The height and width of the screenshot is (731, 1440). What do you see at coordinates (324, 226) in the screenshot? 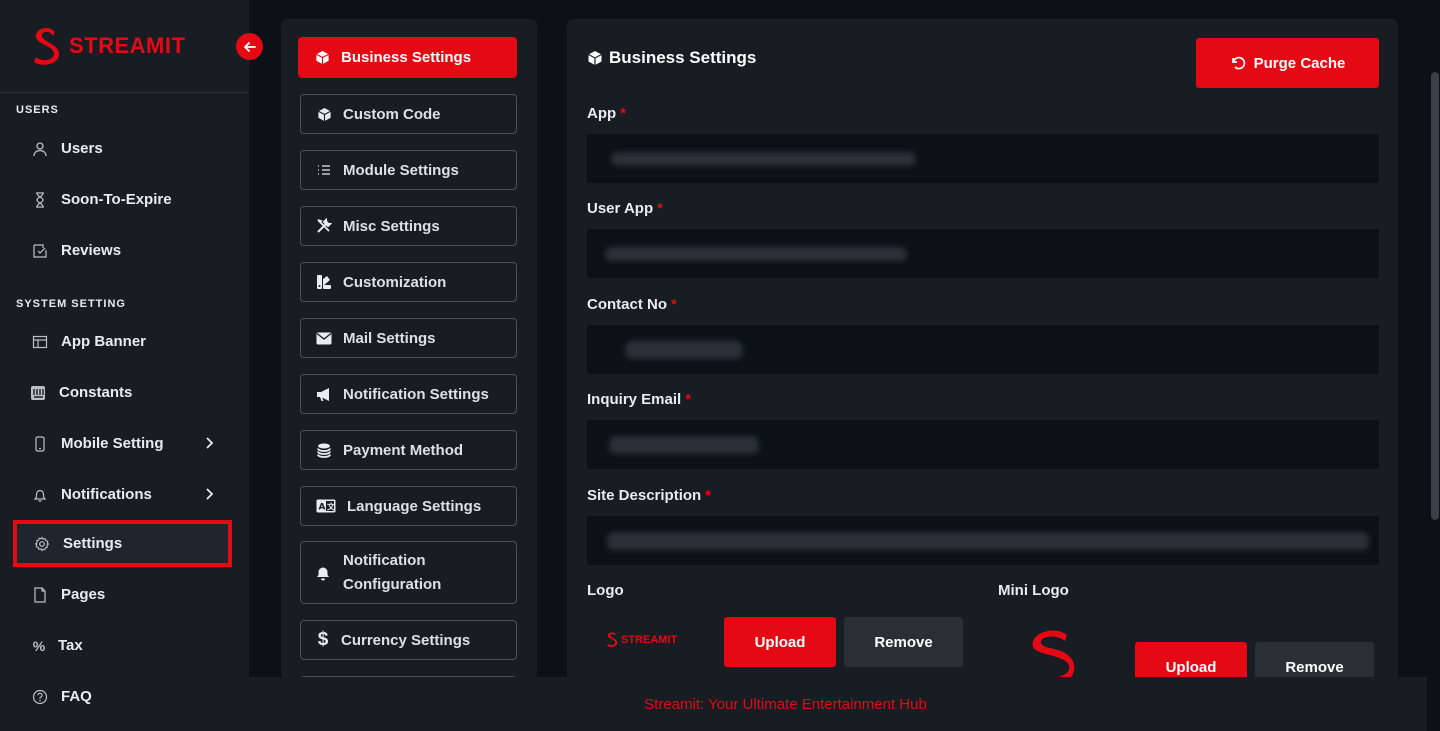
I see `tools-icon` at bounding box center [324, 226].